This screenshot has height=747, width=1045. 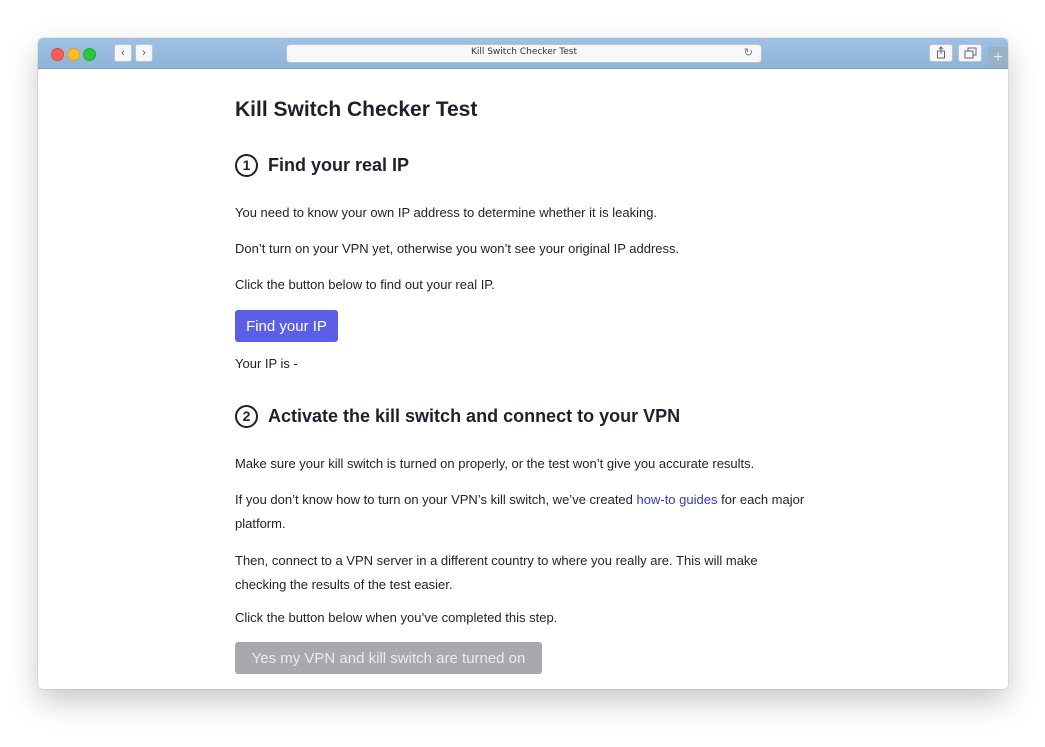 I want to click on step1-number-badge: 1, so click(x=246, y=165).